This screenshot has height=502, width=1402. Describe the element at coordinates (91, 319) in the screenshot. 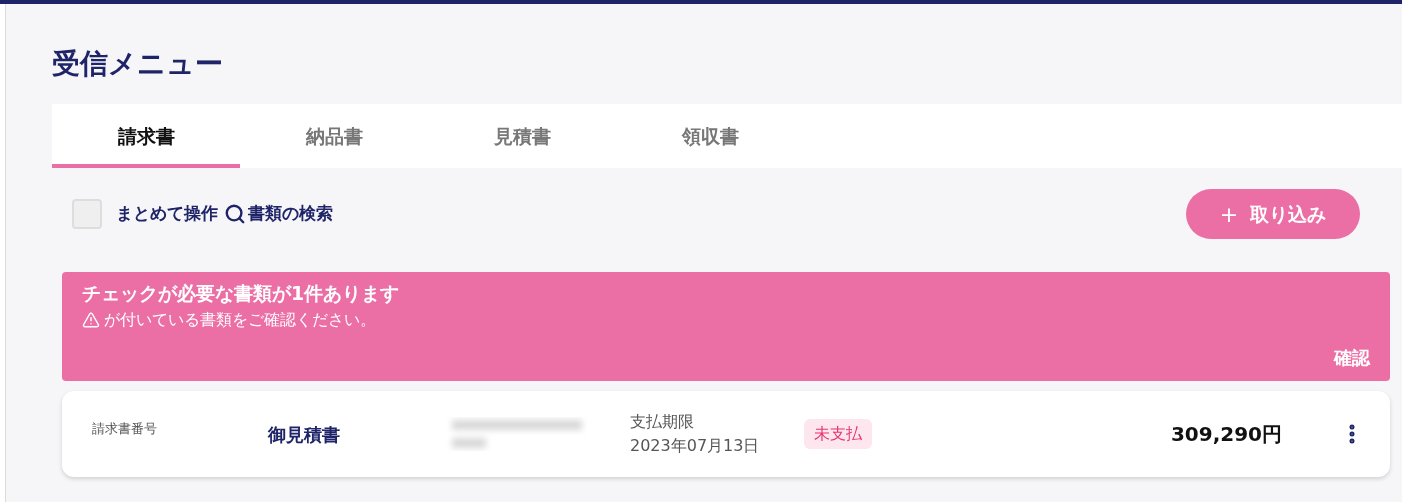

I see `warning-icon` at that location.